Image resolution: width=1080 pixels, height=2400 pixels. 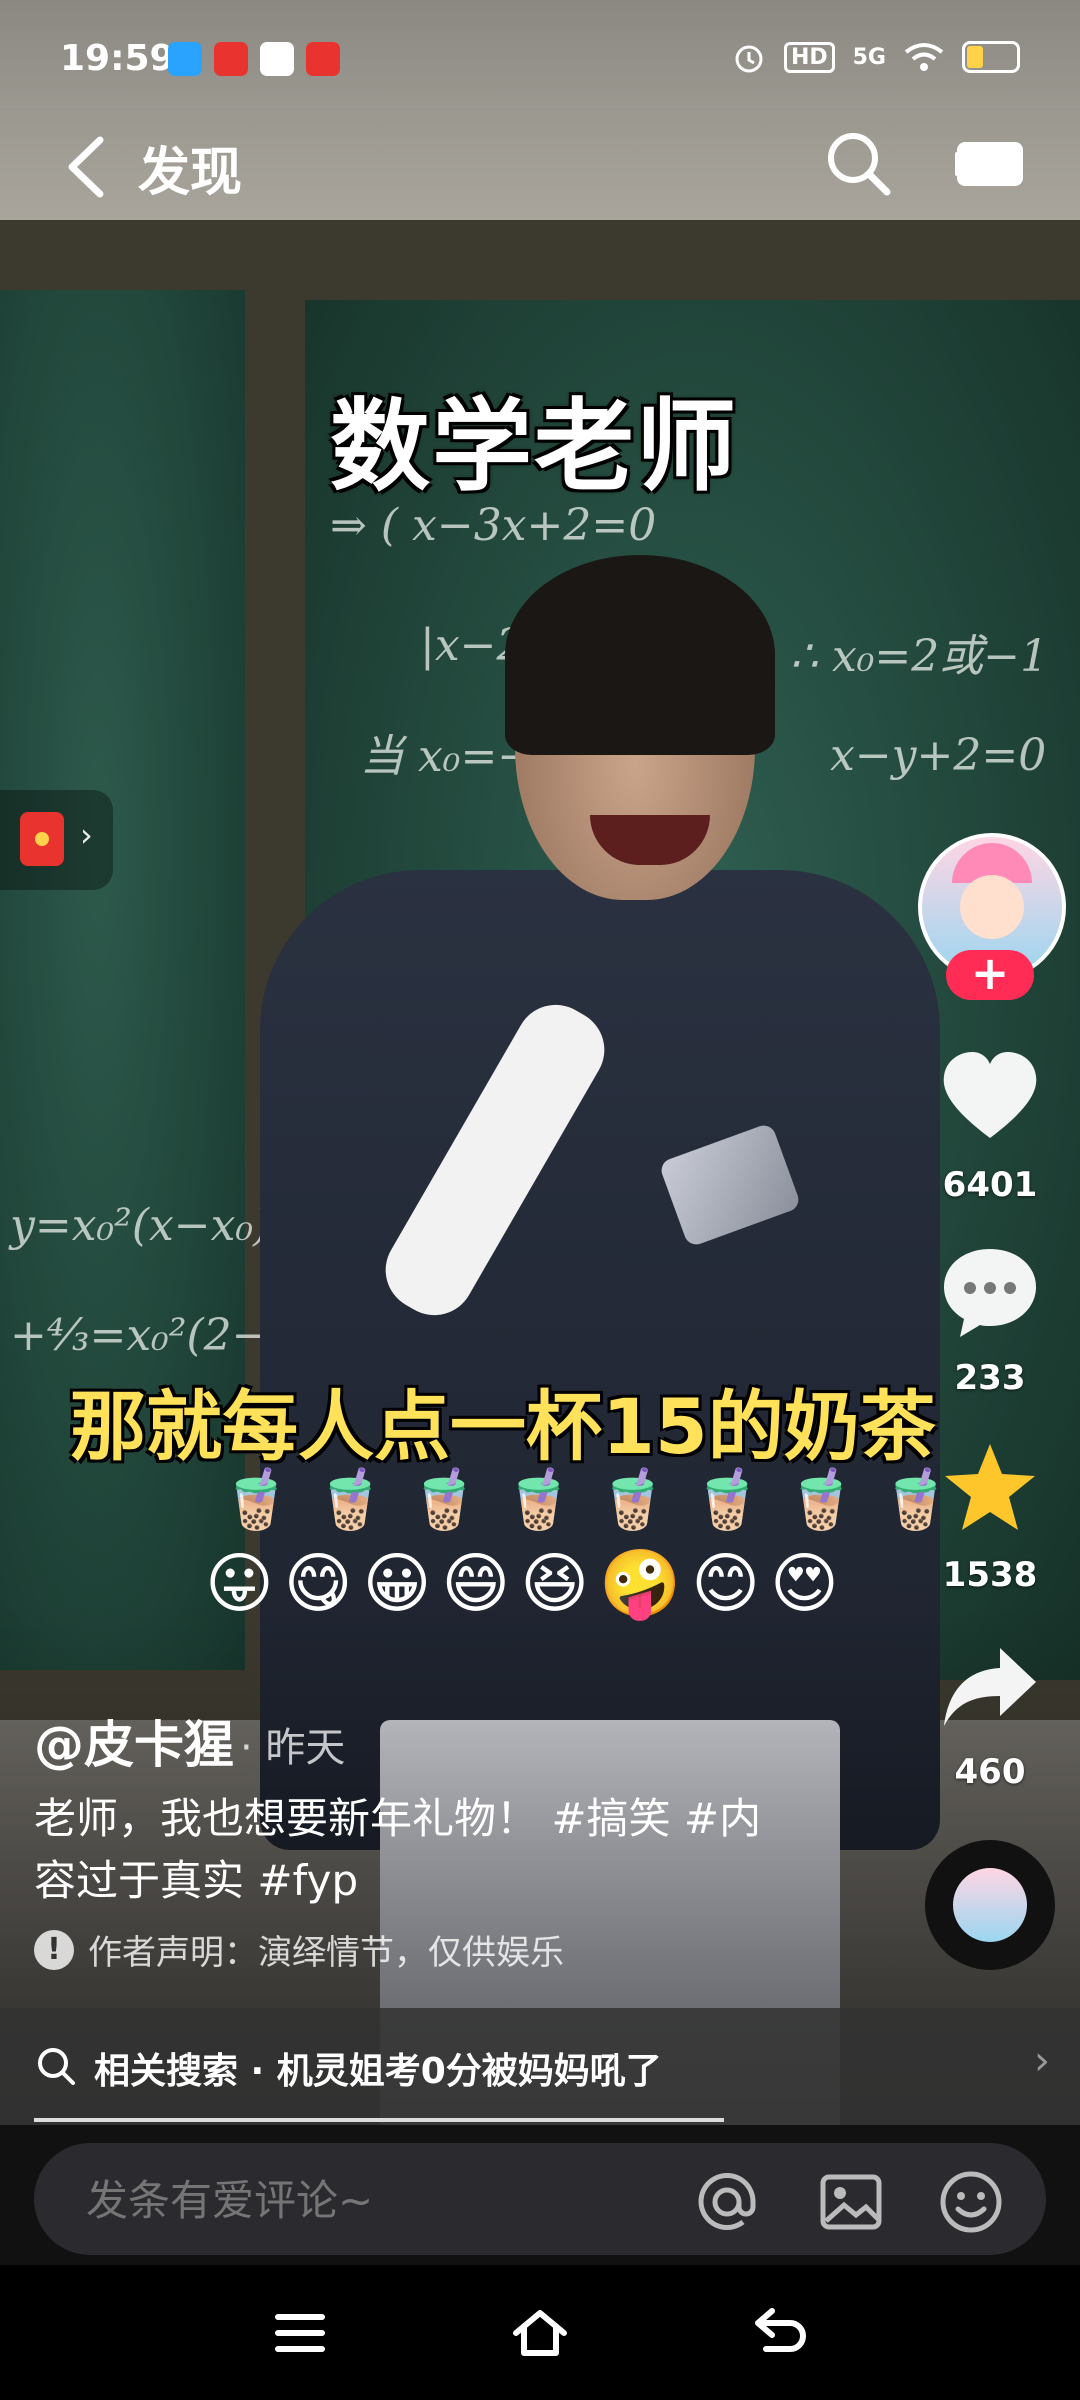 What do you see at coordinates (809, 57) in the screenshot?
I see `hd-badge: HD` at bounding box center [809, 57].